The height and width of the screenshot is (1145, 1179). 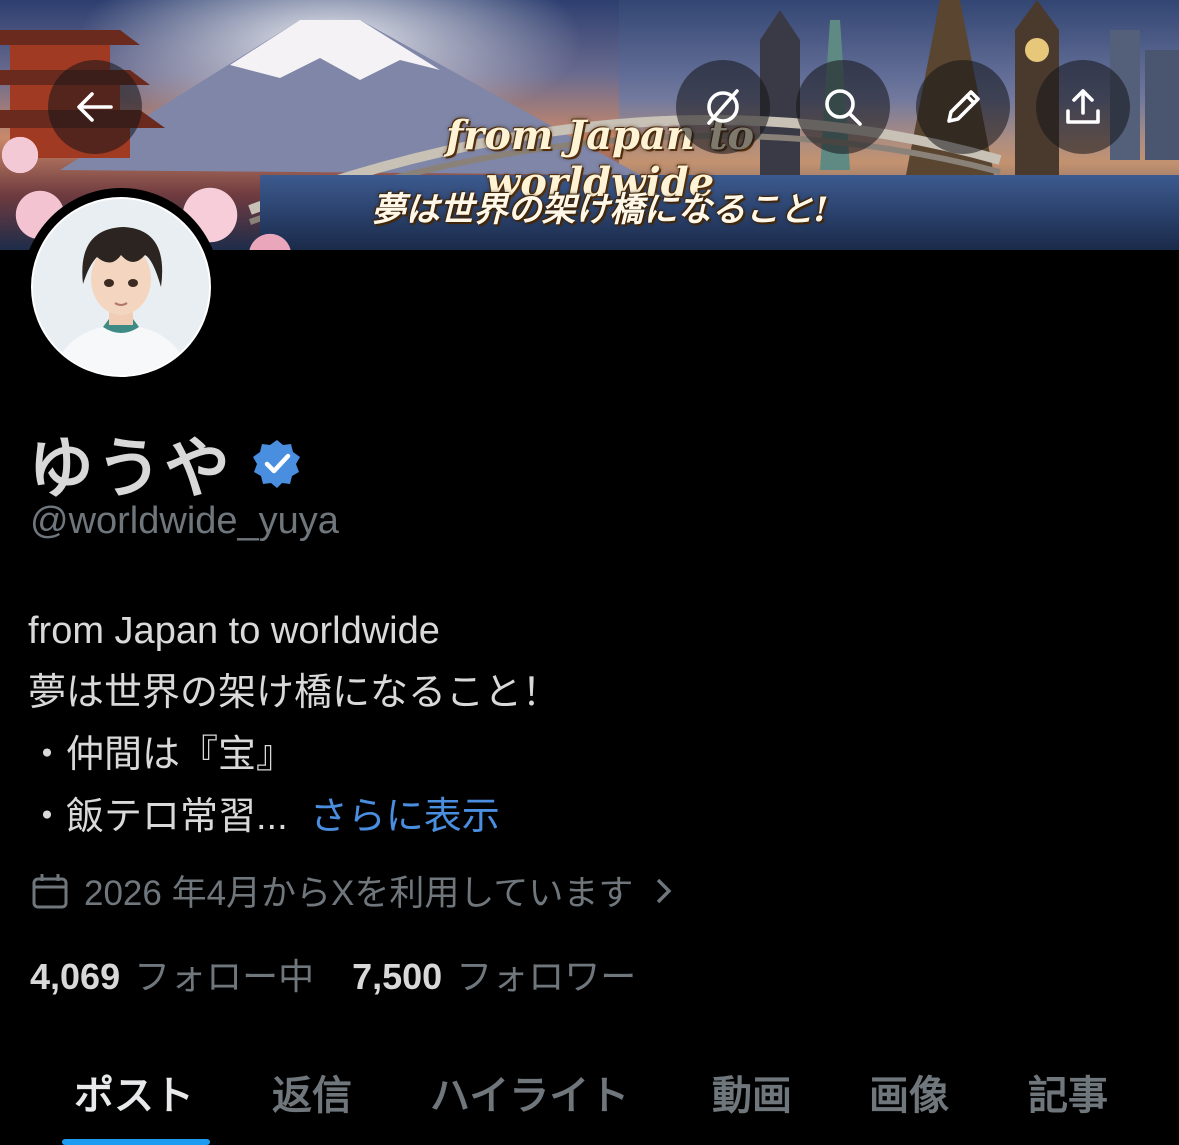 What do you see at coordinates (161, 755) in the screenshot?
I see `bio-line: ・仲間は『宝』` at bounding box center [161, 755].